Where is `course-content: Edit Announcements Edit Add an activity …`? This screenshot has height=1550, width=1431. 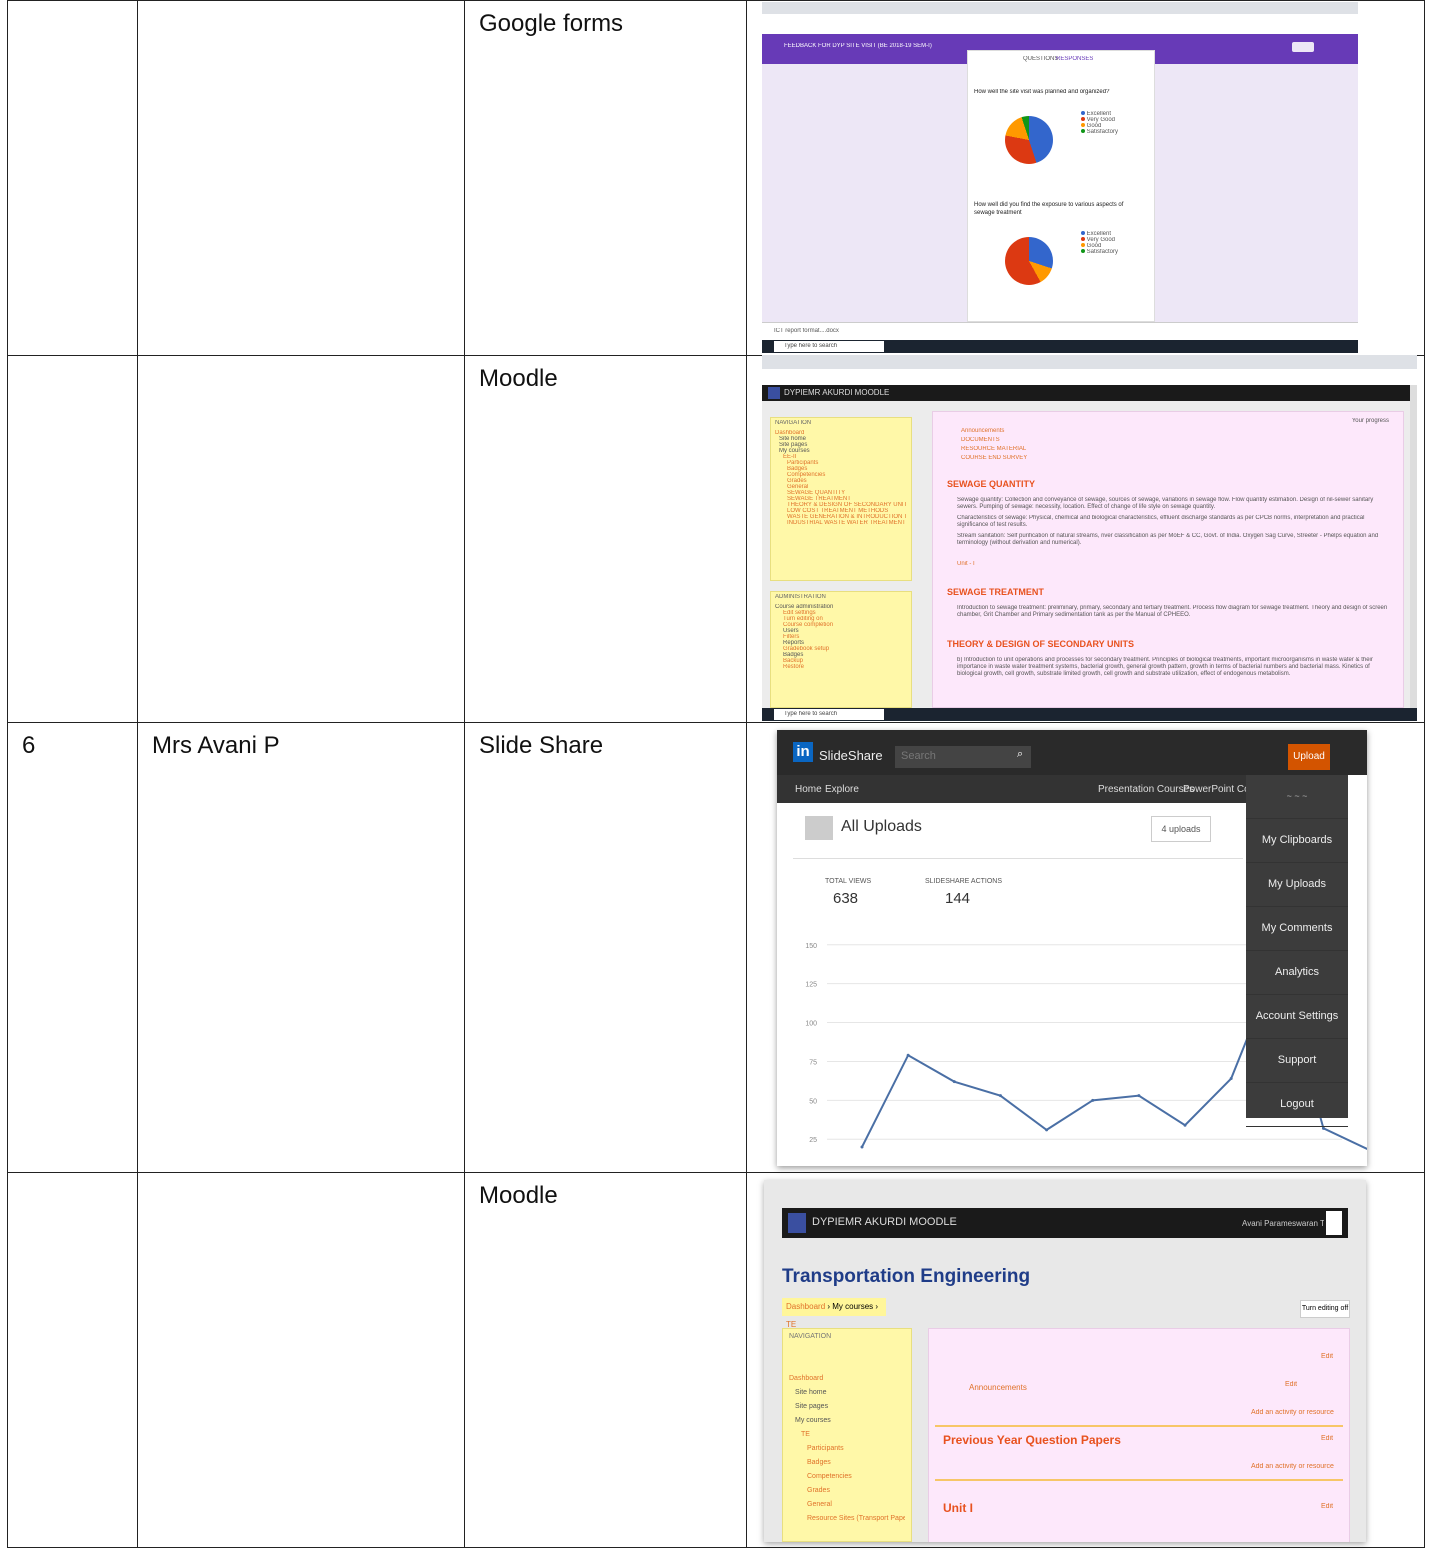 course-content: Edit Announcements Edit Add an activity … is located at coordinates (1139, 1435).